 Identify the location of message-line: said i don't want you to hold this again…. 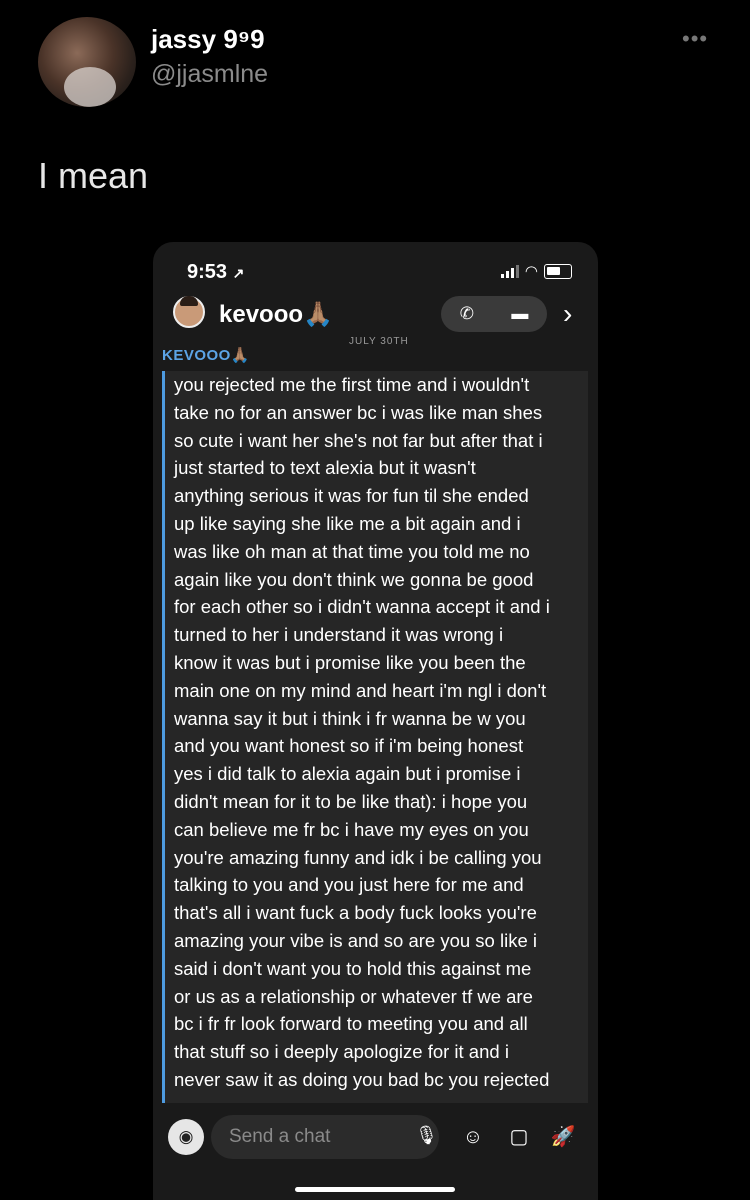
(353, 968).